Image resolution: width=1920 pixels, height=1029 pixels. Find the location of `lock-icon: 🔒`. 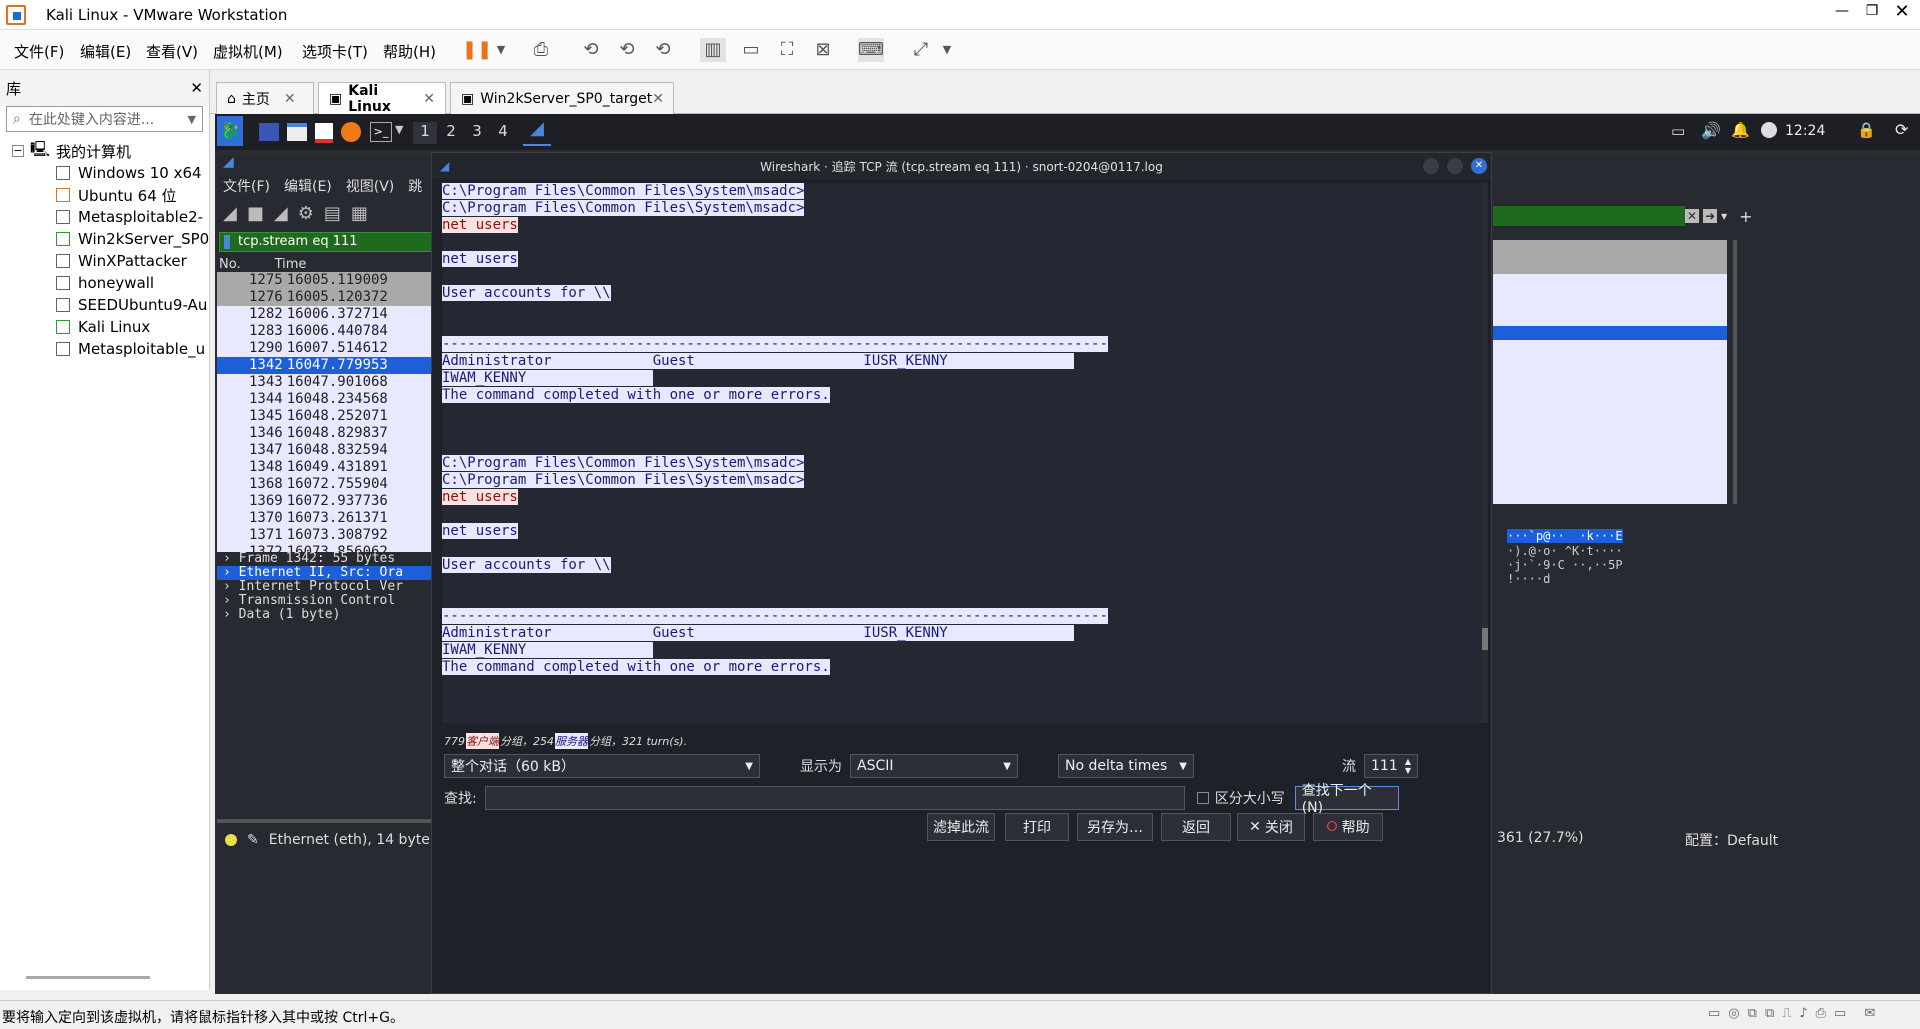

lock-icon: 🔒 is located at coordinates (1866, 130).